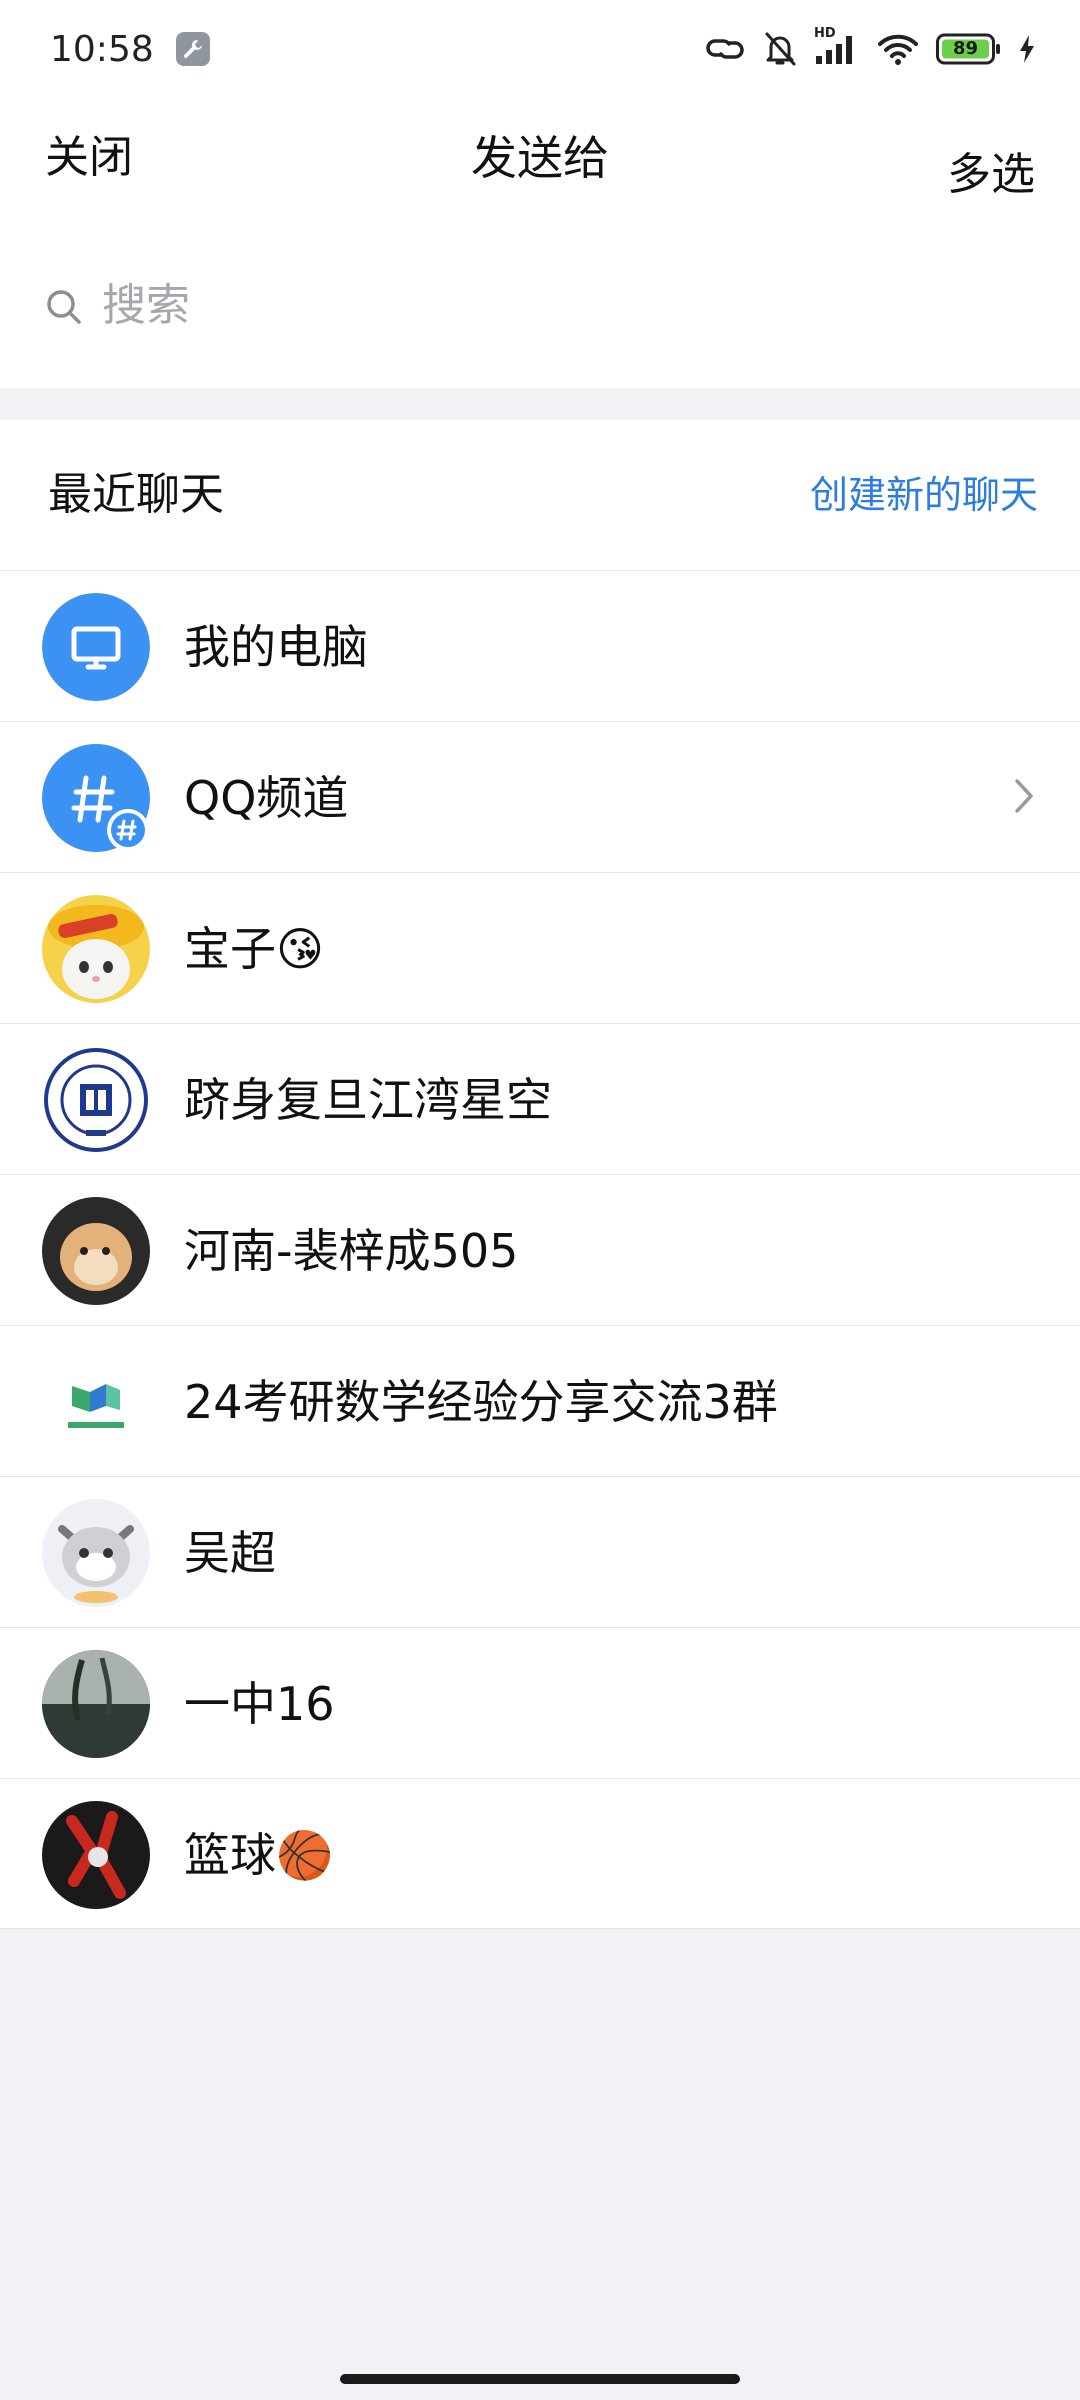  What do you see at coordinates (276, 647) in the screenshot?
I see `chat-name: 我的电脑` at bounding box center [276, 647].